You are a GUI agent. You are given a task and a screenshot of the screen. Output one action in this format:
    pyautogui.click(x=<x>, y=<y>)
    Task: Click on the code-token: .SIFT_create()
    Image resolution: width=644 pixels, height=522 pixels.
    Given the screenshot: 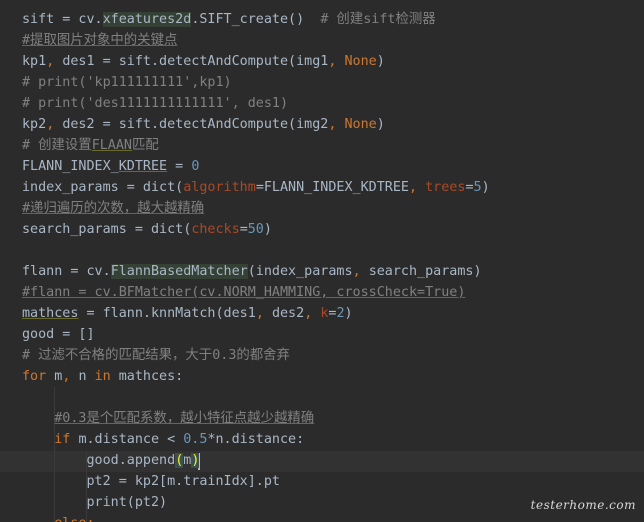 What is the action you would take?
    pyautogui.click(x=256, y=19)
    